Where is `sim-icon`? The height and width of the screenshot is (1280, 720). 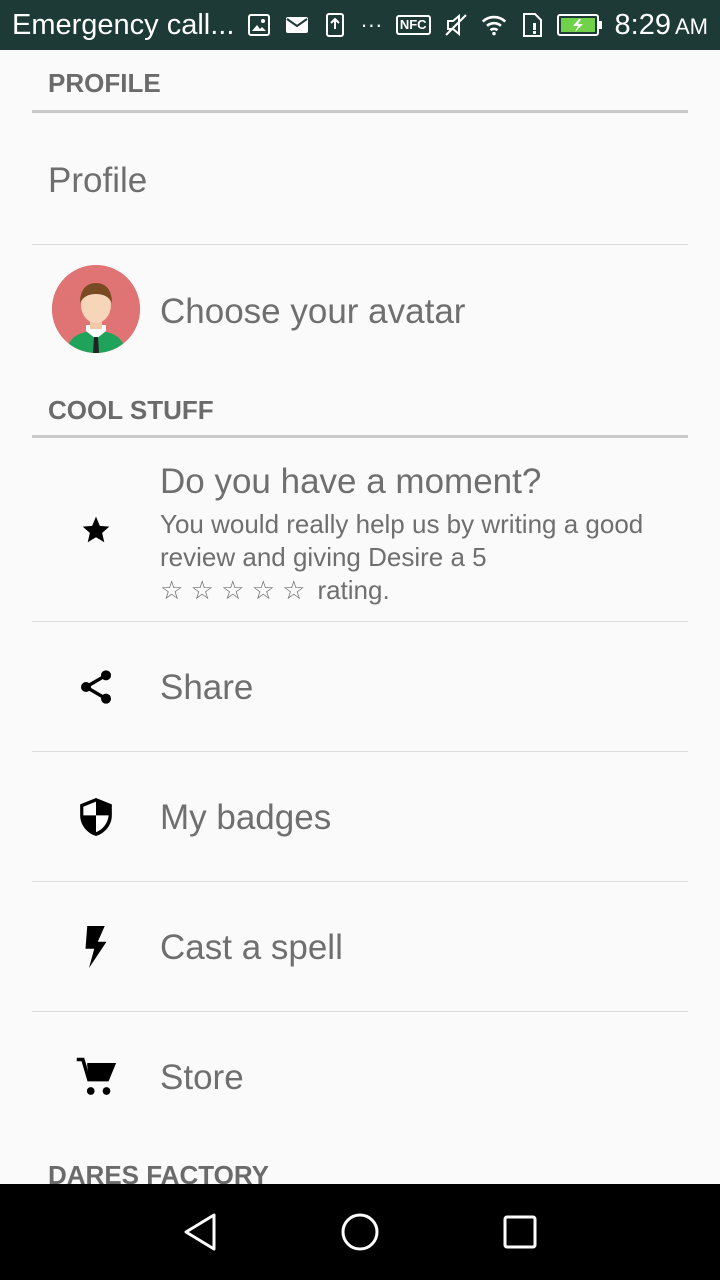
sim-icon is located at coordinates (532, 25).